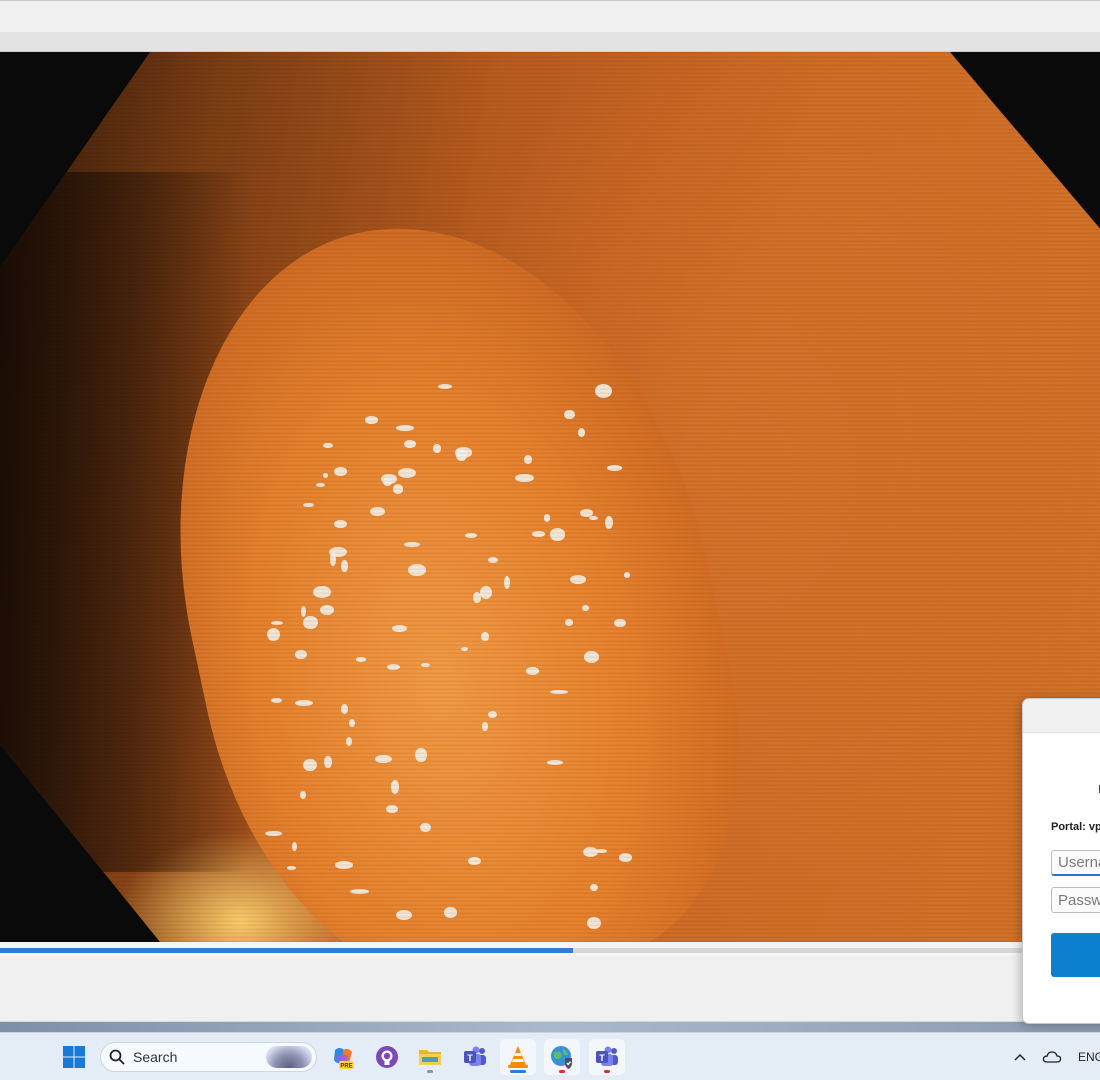  I want to click on taskbar-app-github, so click(387, 1057).